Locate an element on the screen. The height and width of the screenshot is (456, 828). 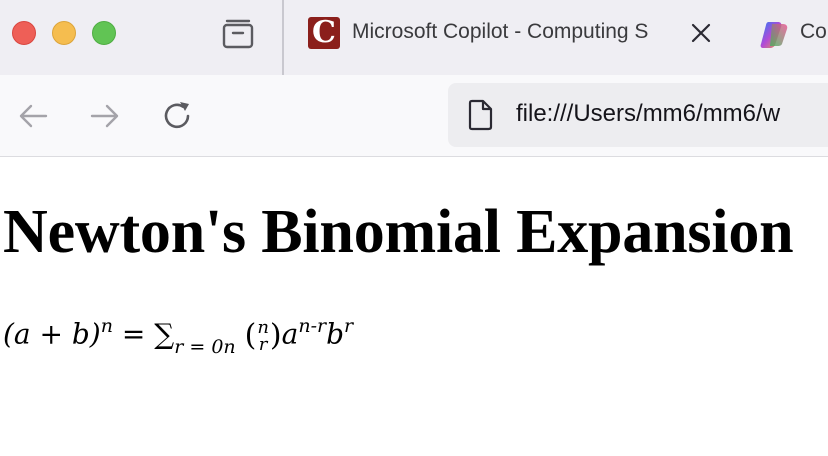
summation-subscript: r = 0n is located at coordinates (205, 347).